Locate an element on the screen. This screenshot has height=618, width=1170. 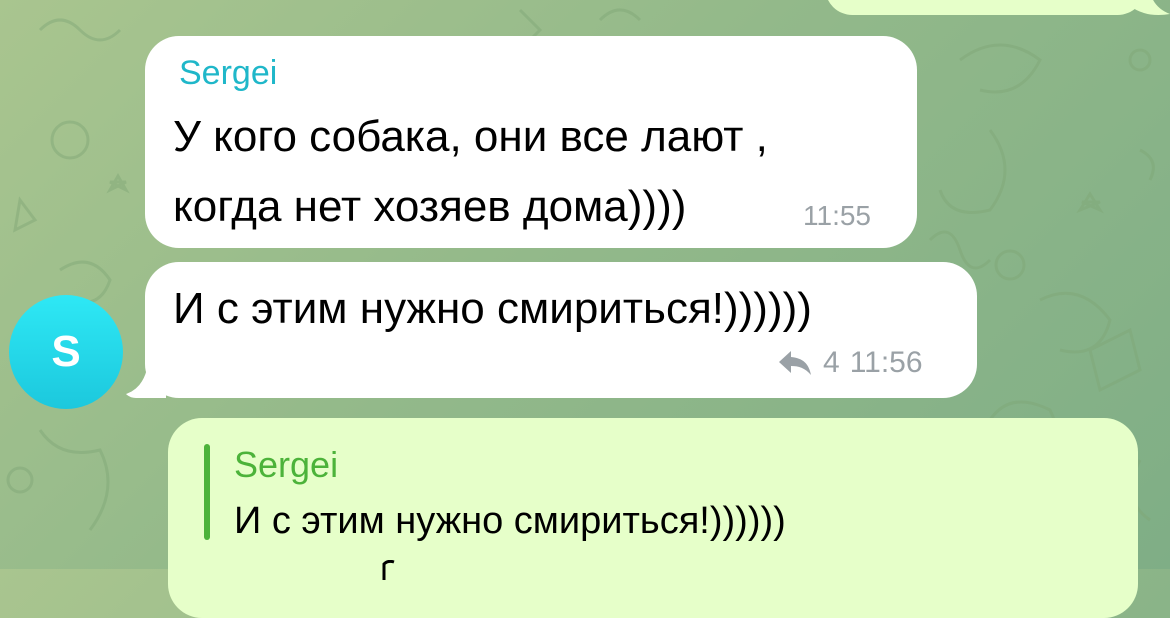
message-text-line: когда нет хозяев дома)))) is located at coordinates (430, 206).